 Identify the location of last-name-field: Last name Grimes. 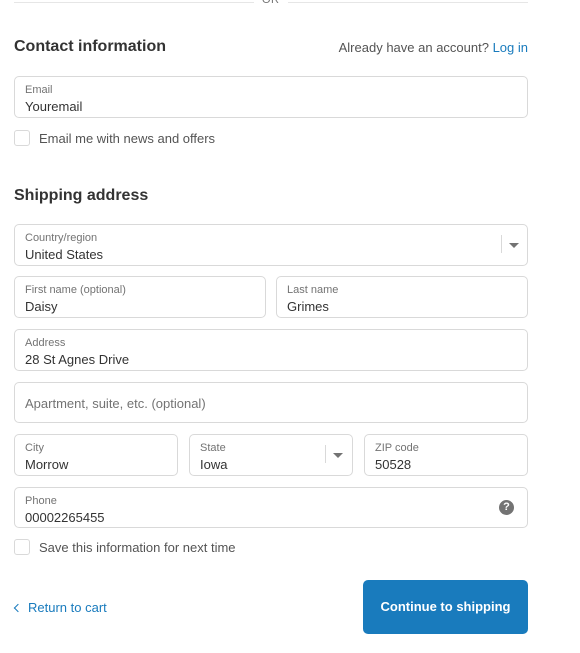
(402, 297).